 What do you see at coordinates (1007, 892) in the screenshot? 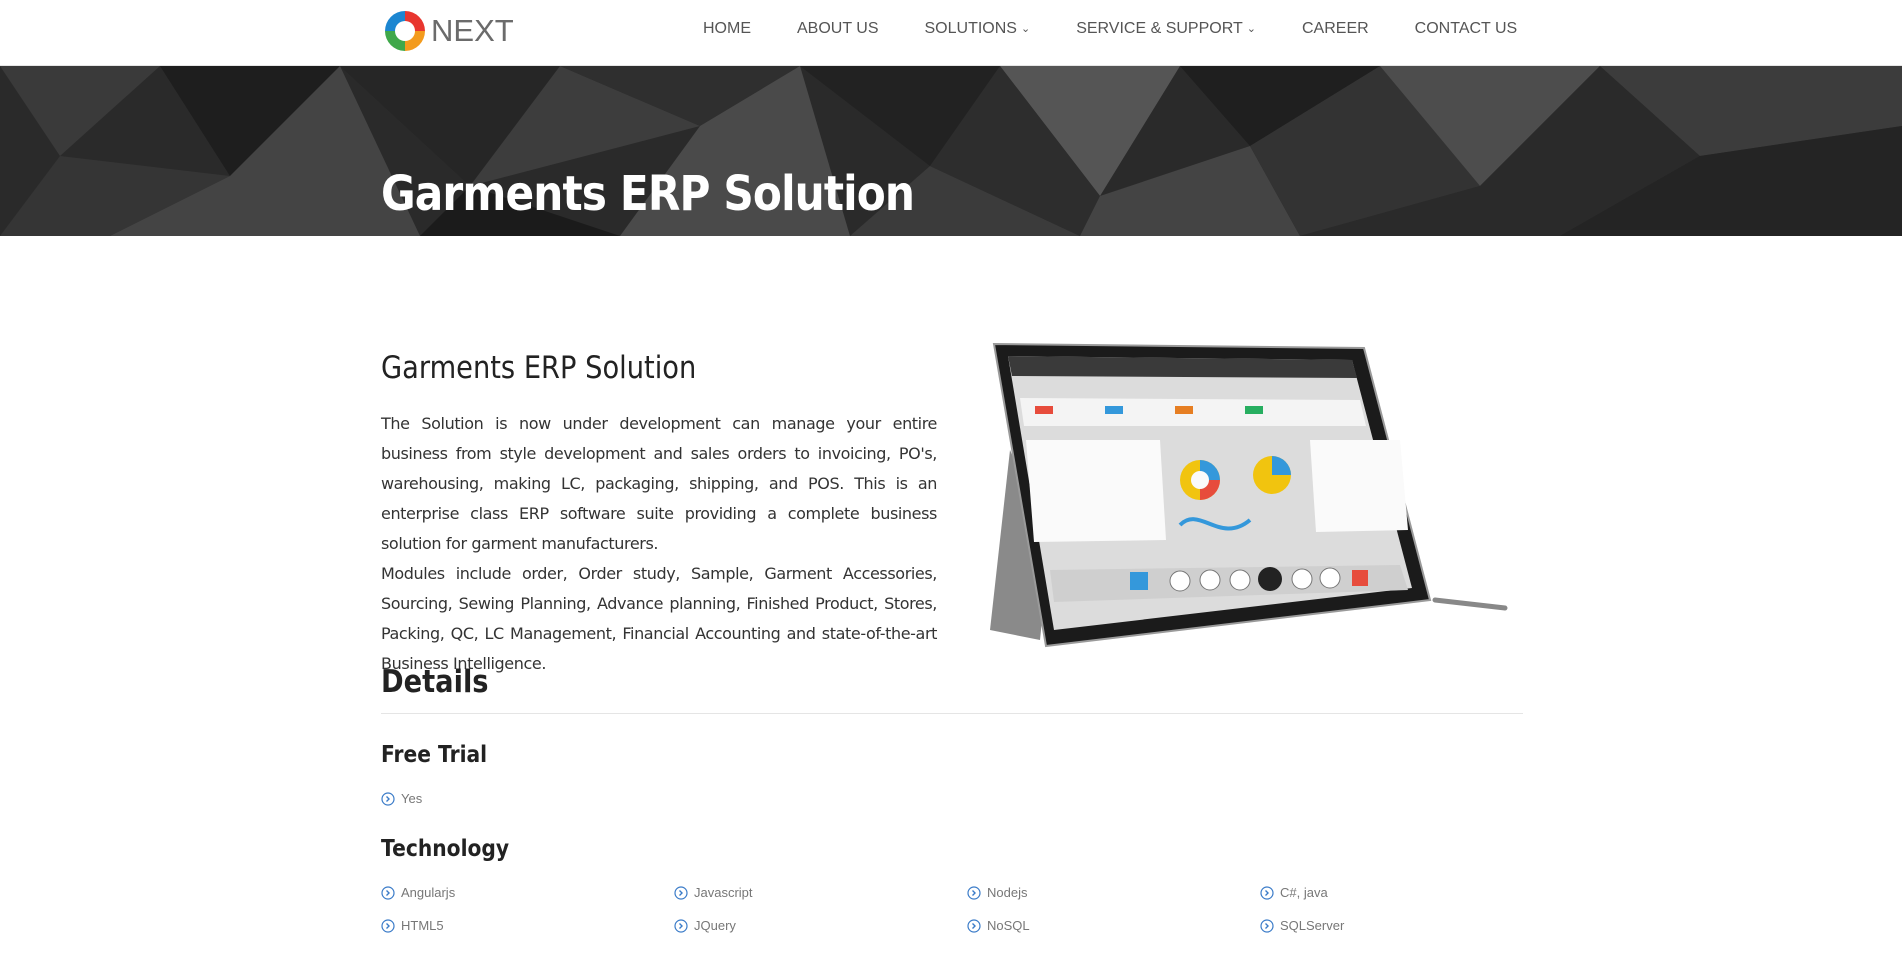
I see `tech-label: Nodejs` at bounding box center [1007, 892].